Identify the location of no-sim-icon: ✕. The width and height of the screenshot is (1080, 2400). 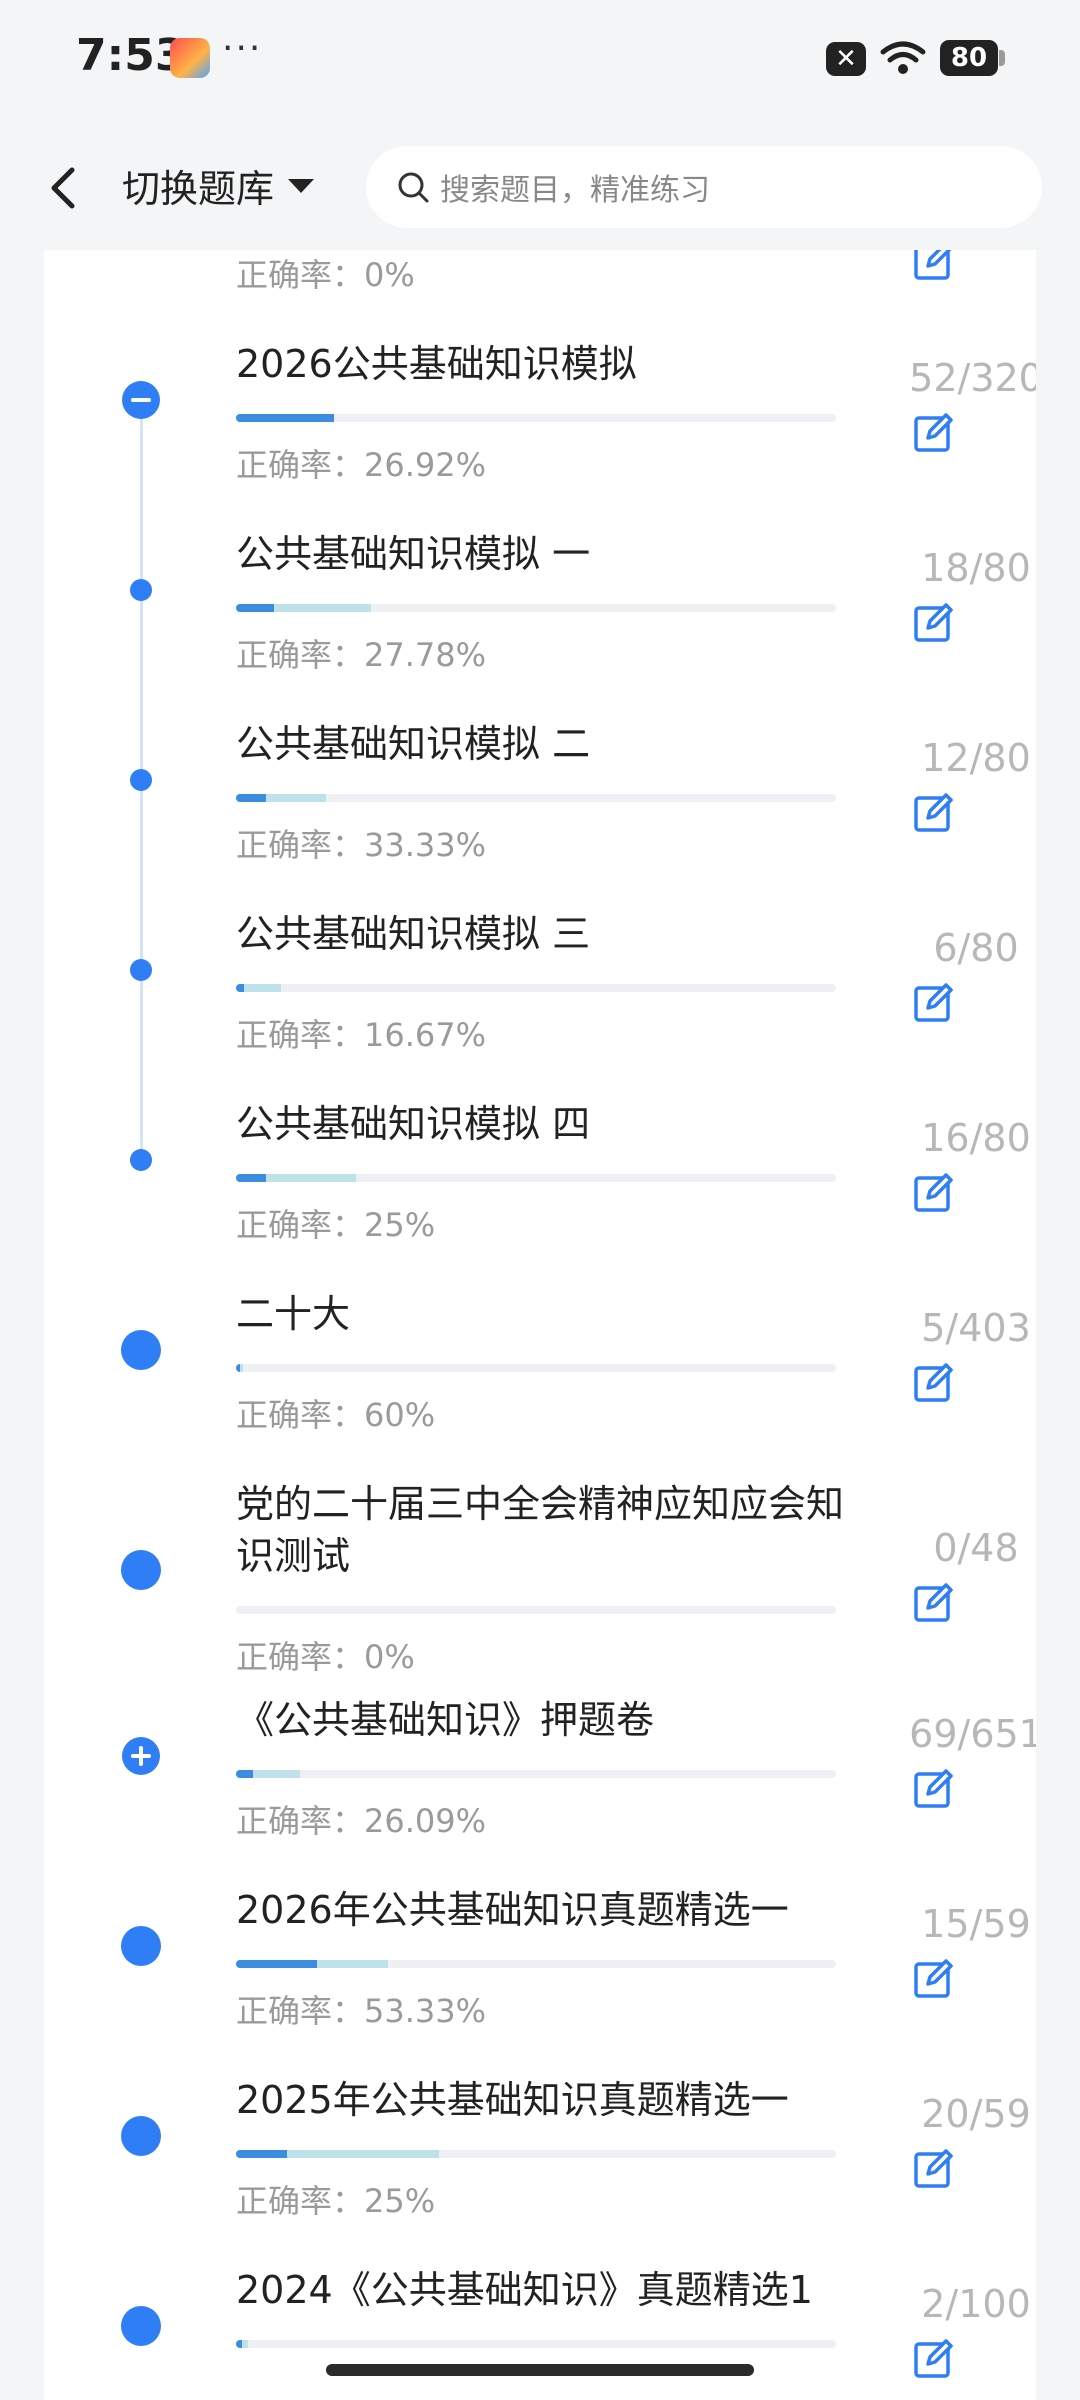
(846, 59).